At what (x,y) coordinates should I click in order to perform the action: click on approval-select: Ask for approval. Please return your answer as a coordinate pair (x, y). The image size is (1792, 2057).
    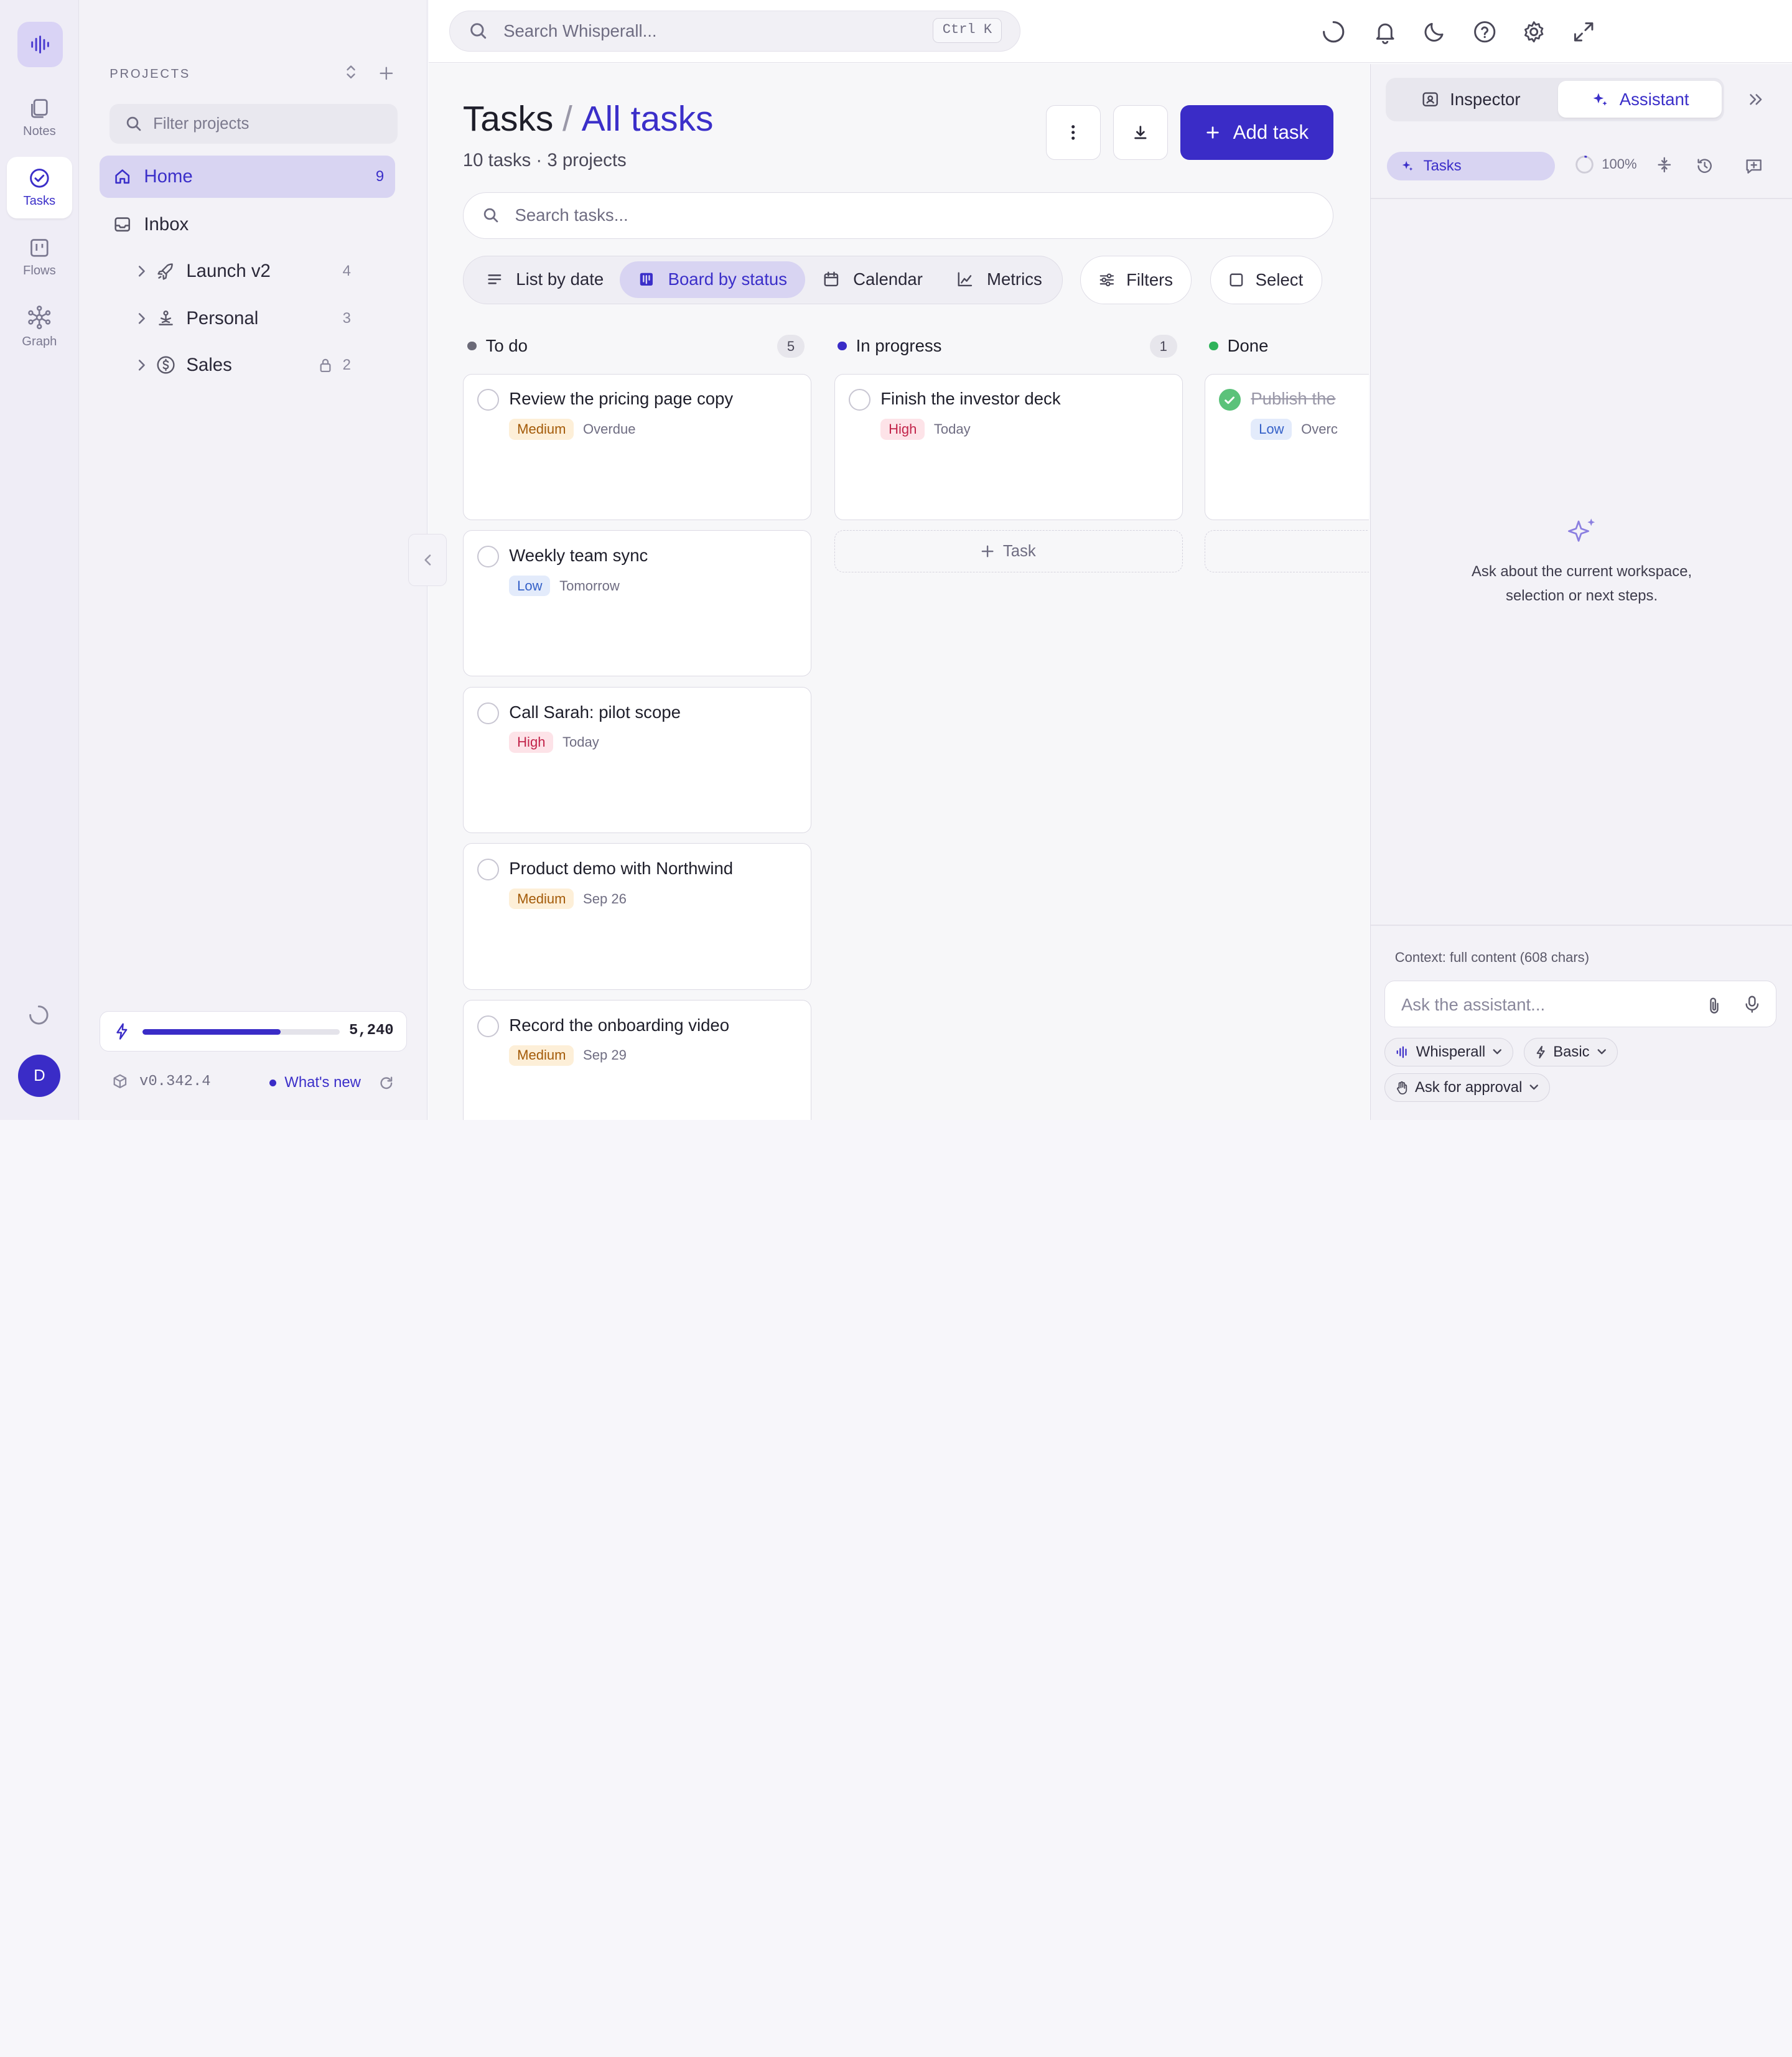
    Looking at the image, I should click on (1468, 1087).